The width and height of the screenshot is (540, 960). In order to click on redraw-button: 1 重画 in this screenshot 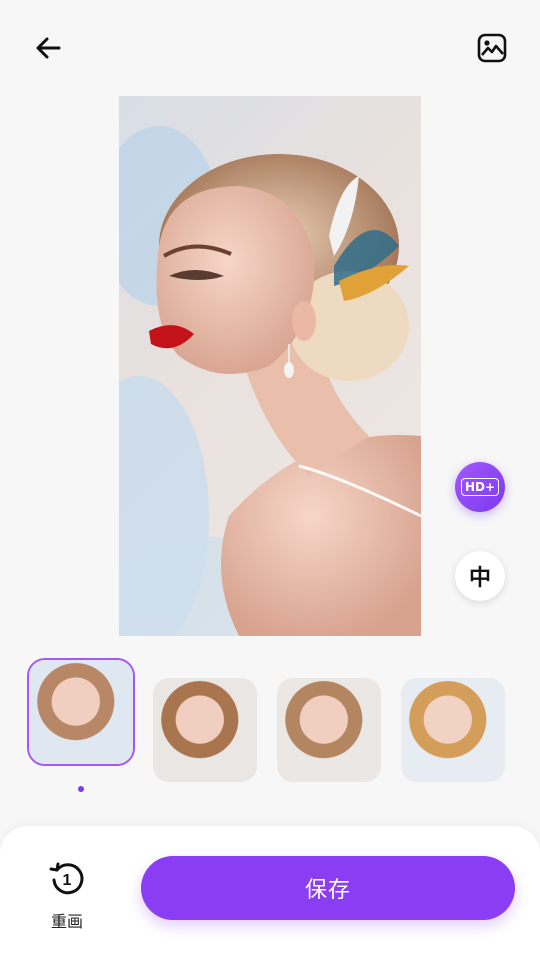, I will do `click(67, 898)`.